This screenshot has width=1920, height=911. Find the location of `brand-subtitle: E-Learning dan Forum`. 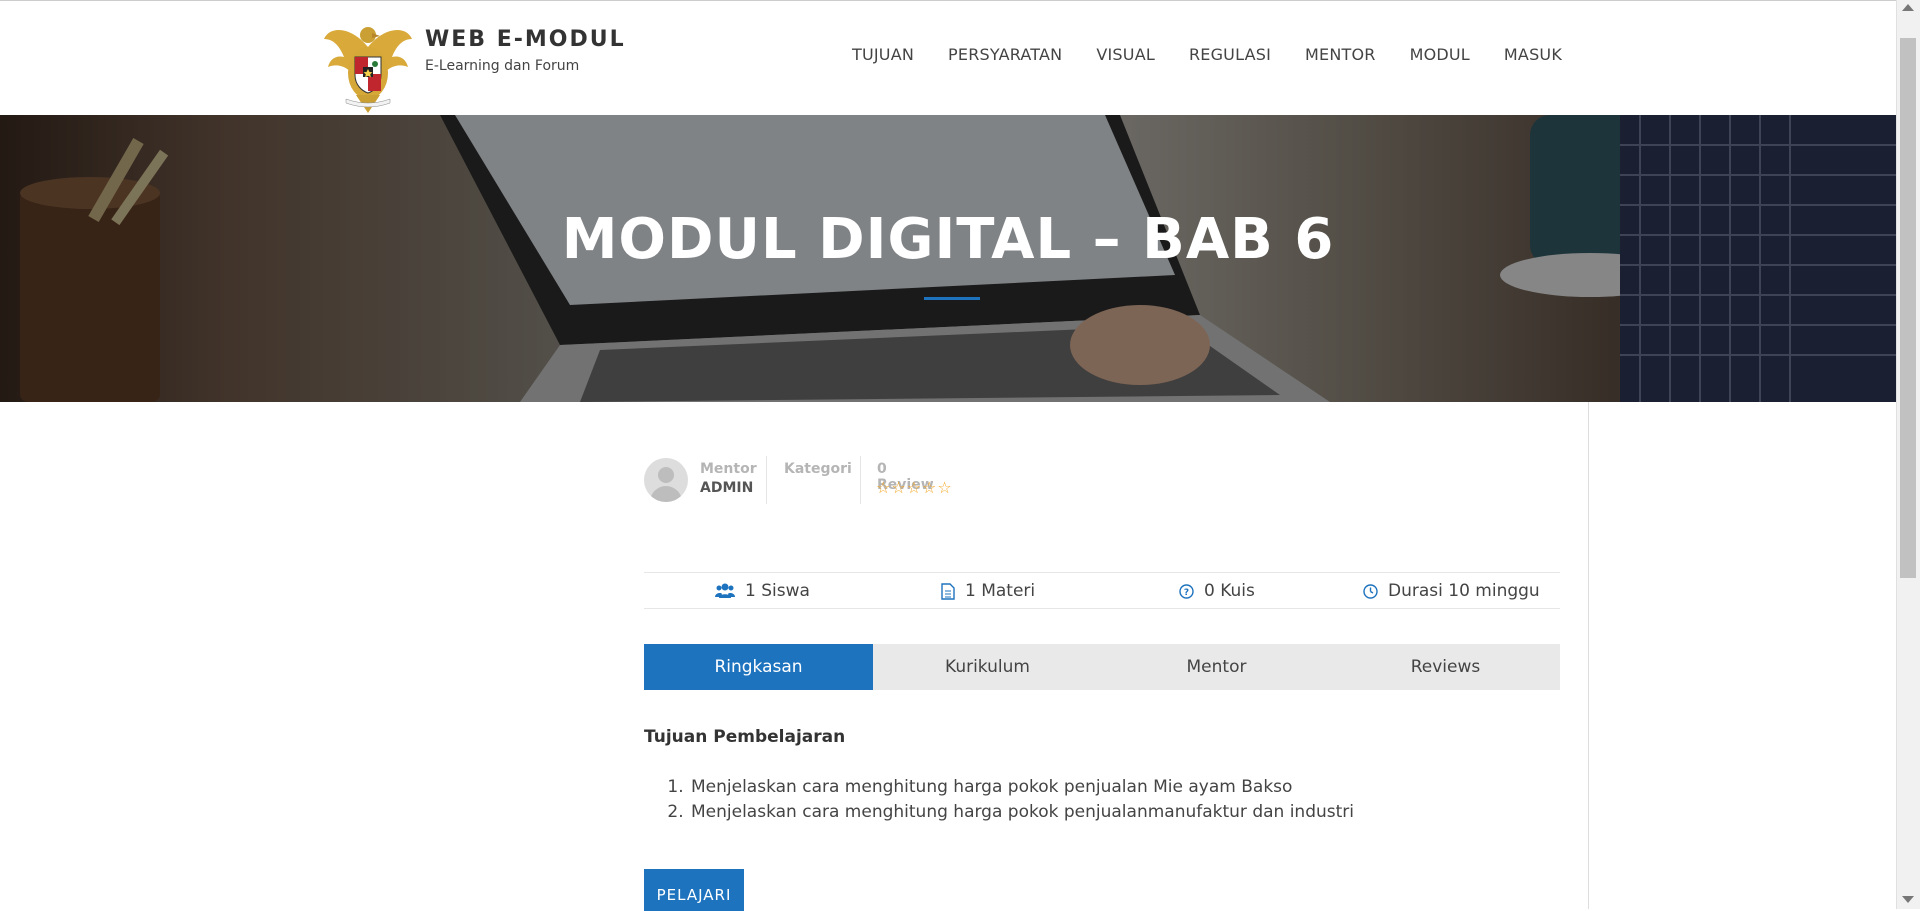

brand-subtitle: E-Learning dan Forum is located at coordinates (502, 66).